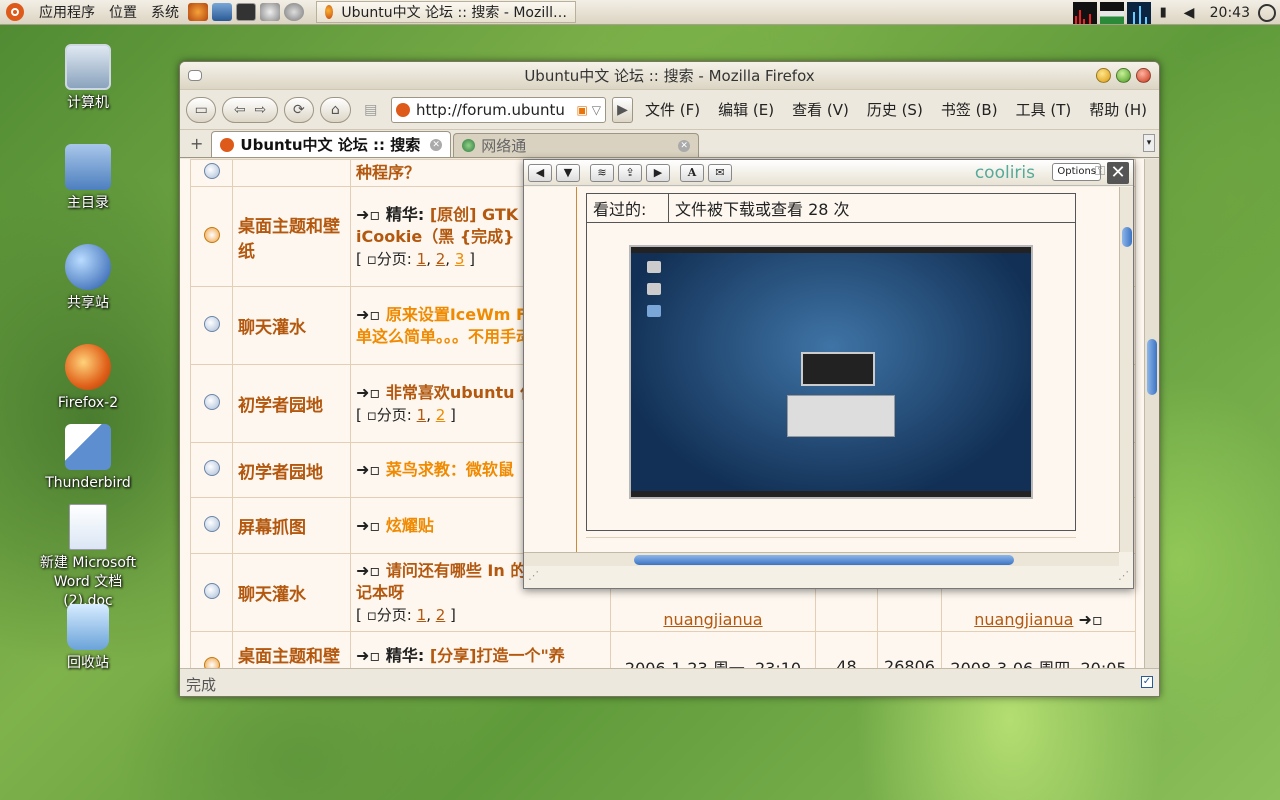 This screenshot has width=1280, height=800. What do you see at coordinates (602, 172) in the screenshot?
I see `layers-icon: ≋` at bounding box center [602, 172].